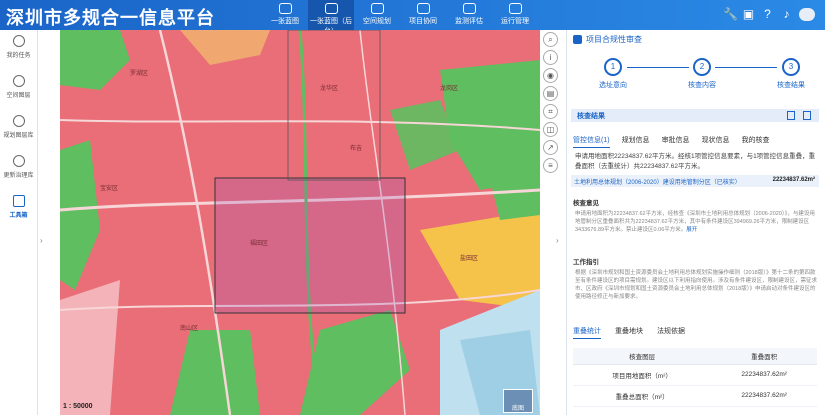 The width and height of the screenshot is (825, 415). What do you see at coordinates (613, 85) in the screenshot?
I see `step-label: 选址意向` at bounding box center [613, 85].